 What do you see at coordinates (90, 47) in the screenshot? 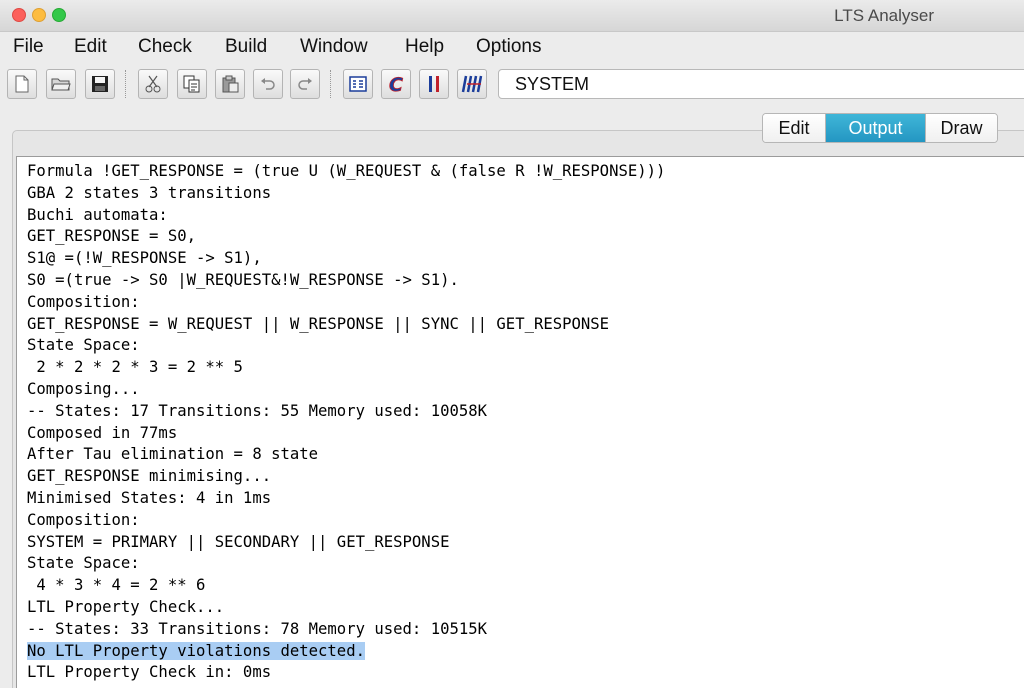
I see `menu-edit: Edit` at bounding box center [90, 47].